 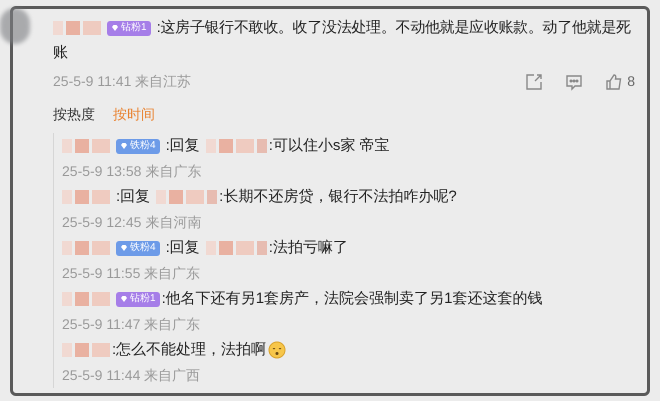 What do you see at coordinates (534, 81) in the screenshot?
I see `share-icon` at bounding box center [534, 81].